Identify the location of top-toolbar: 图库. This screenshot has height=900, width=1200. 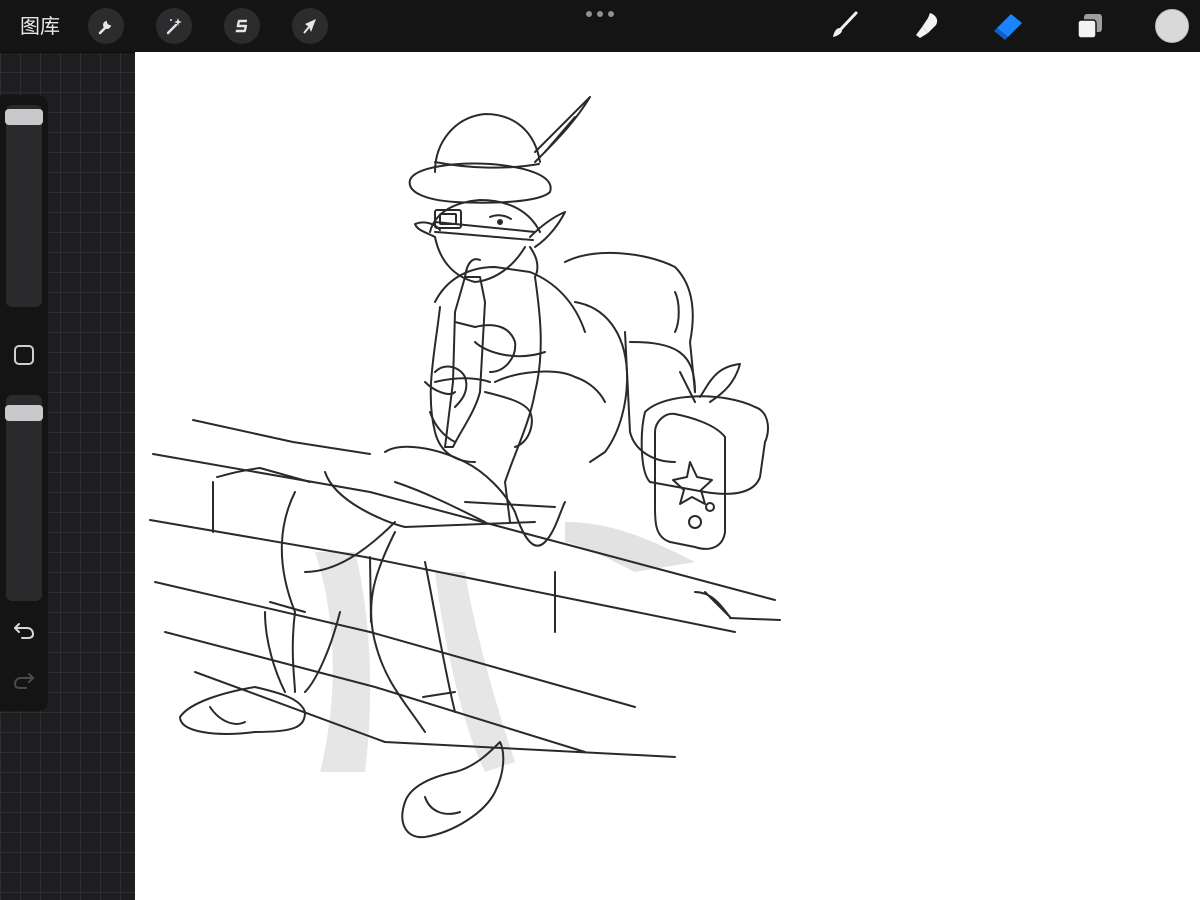
(600, 26).